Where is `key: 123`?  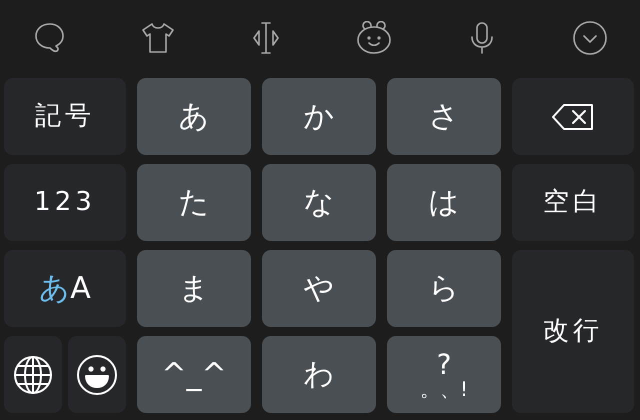
key: 123 is located at coordinates (65, 202).